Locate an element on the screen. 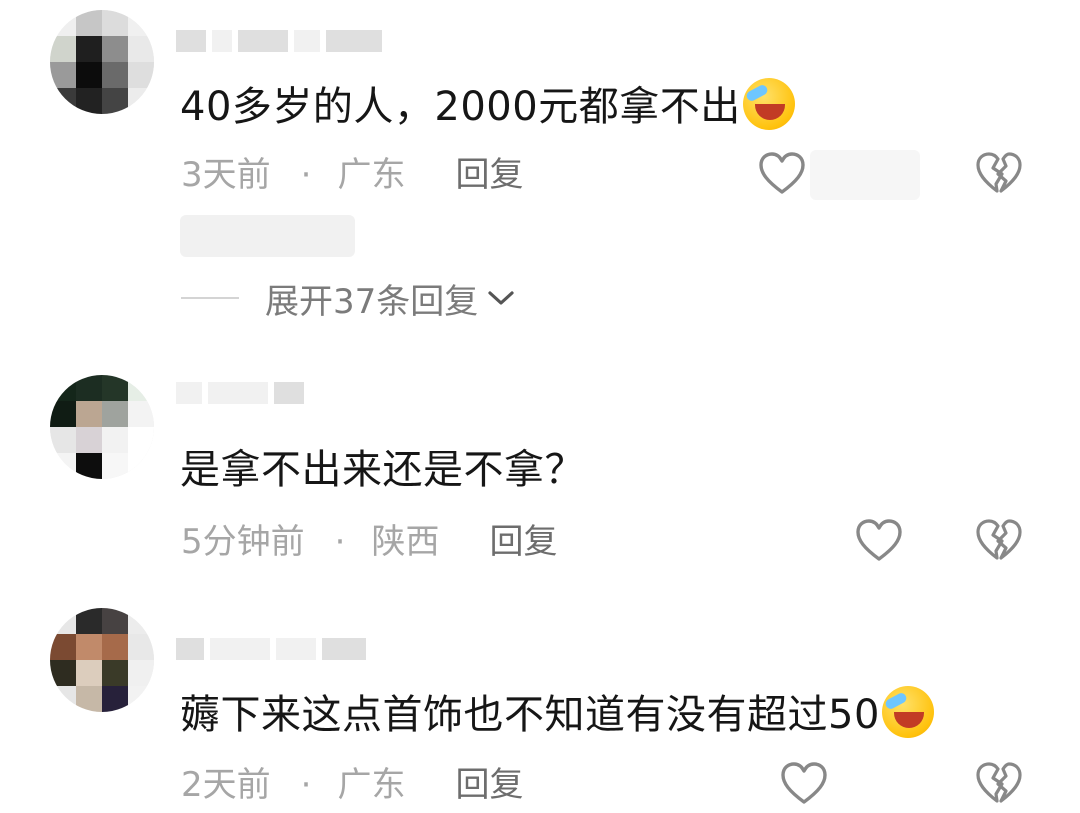  comment-body: 薅下来这点首饰也不知道有没有超过50 is located at coordinates (530, 715).